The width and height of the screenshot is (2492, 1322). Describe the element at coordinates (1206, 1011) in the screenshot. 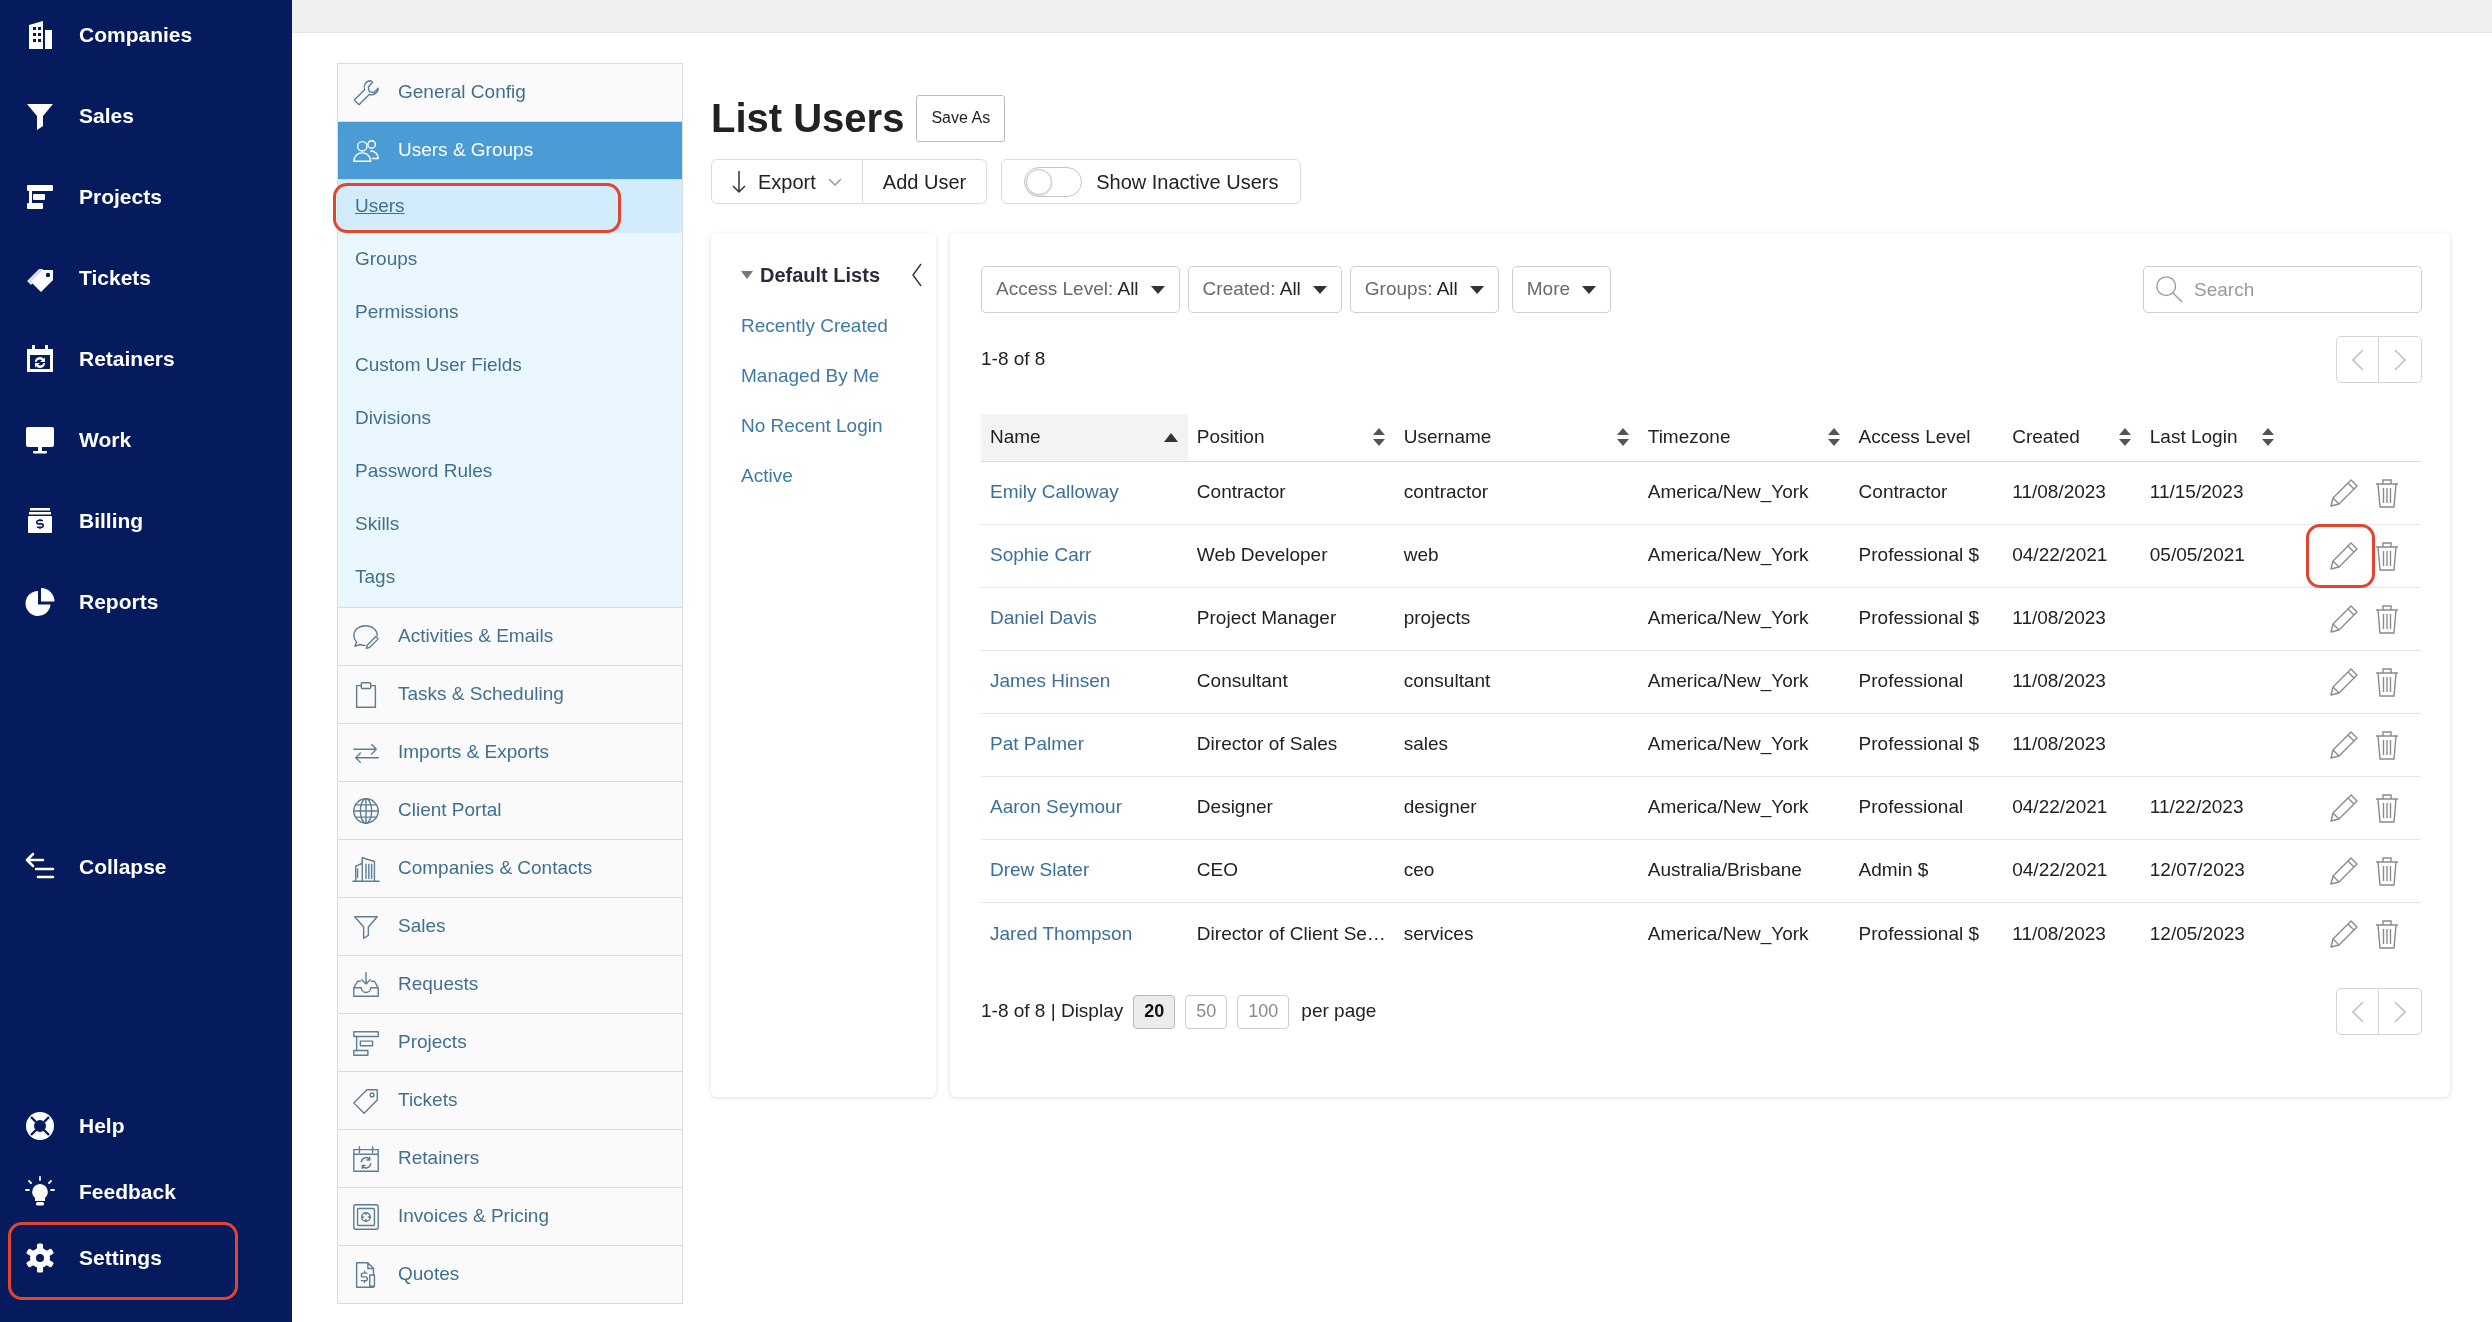

I see `page-size-button: 50` at that location.